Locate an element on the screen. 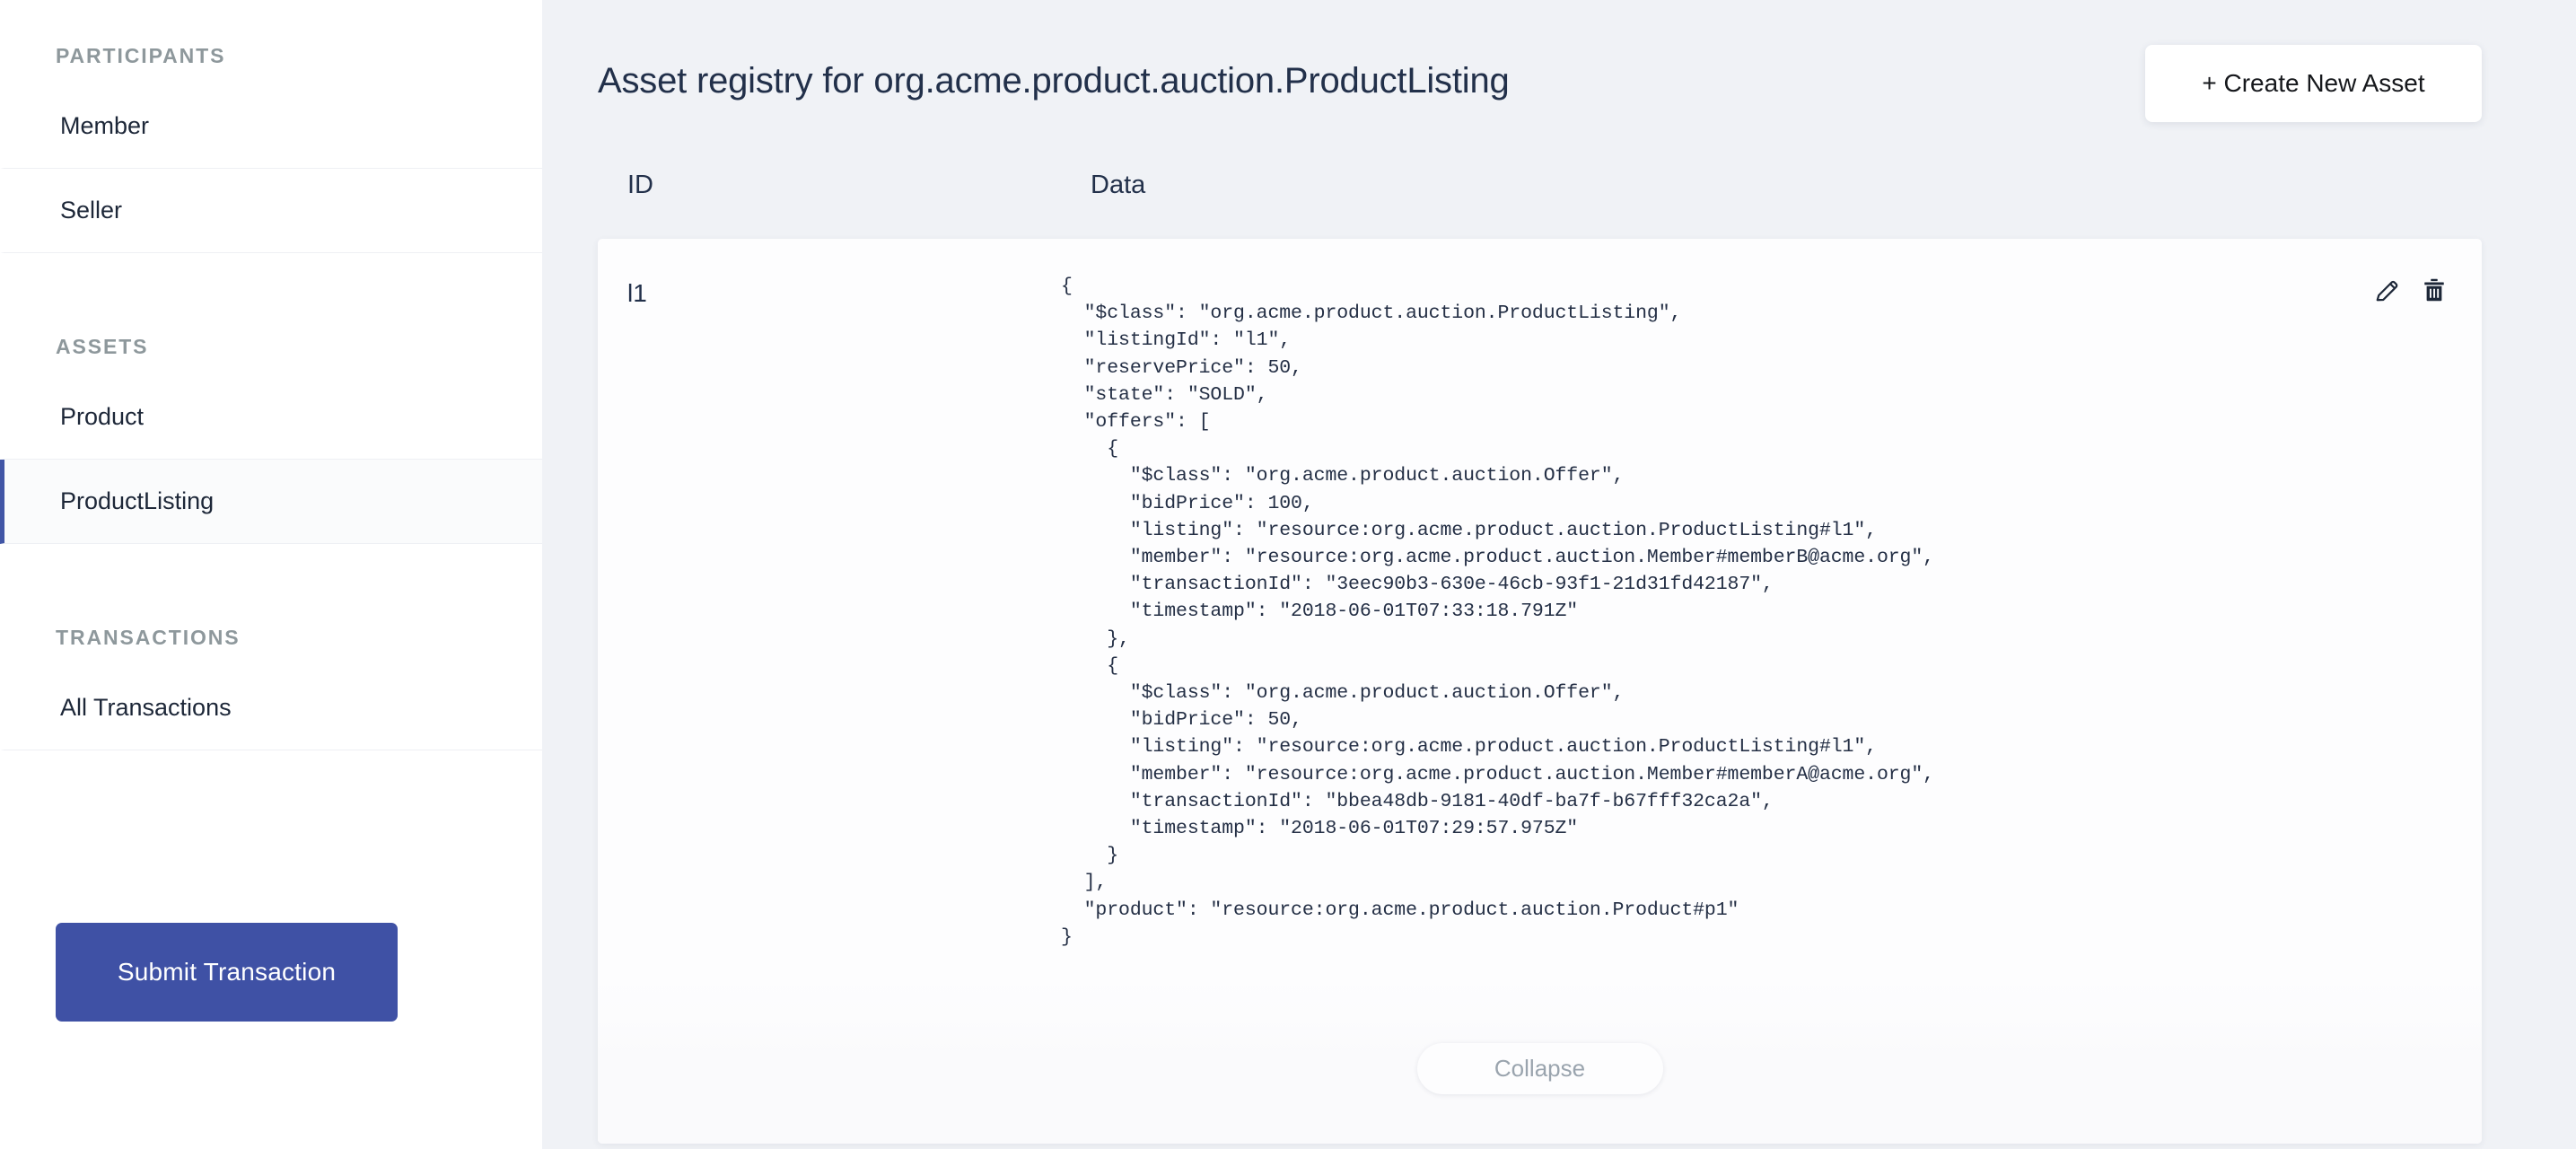 The height and width of the screenshot is (1149, 2576). sidebar-section-participants-label: PARTICIPANTS is located at coordinates (141, 55).